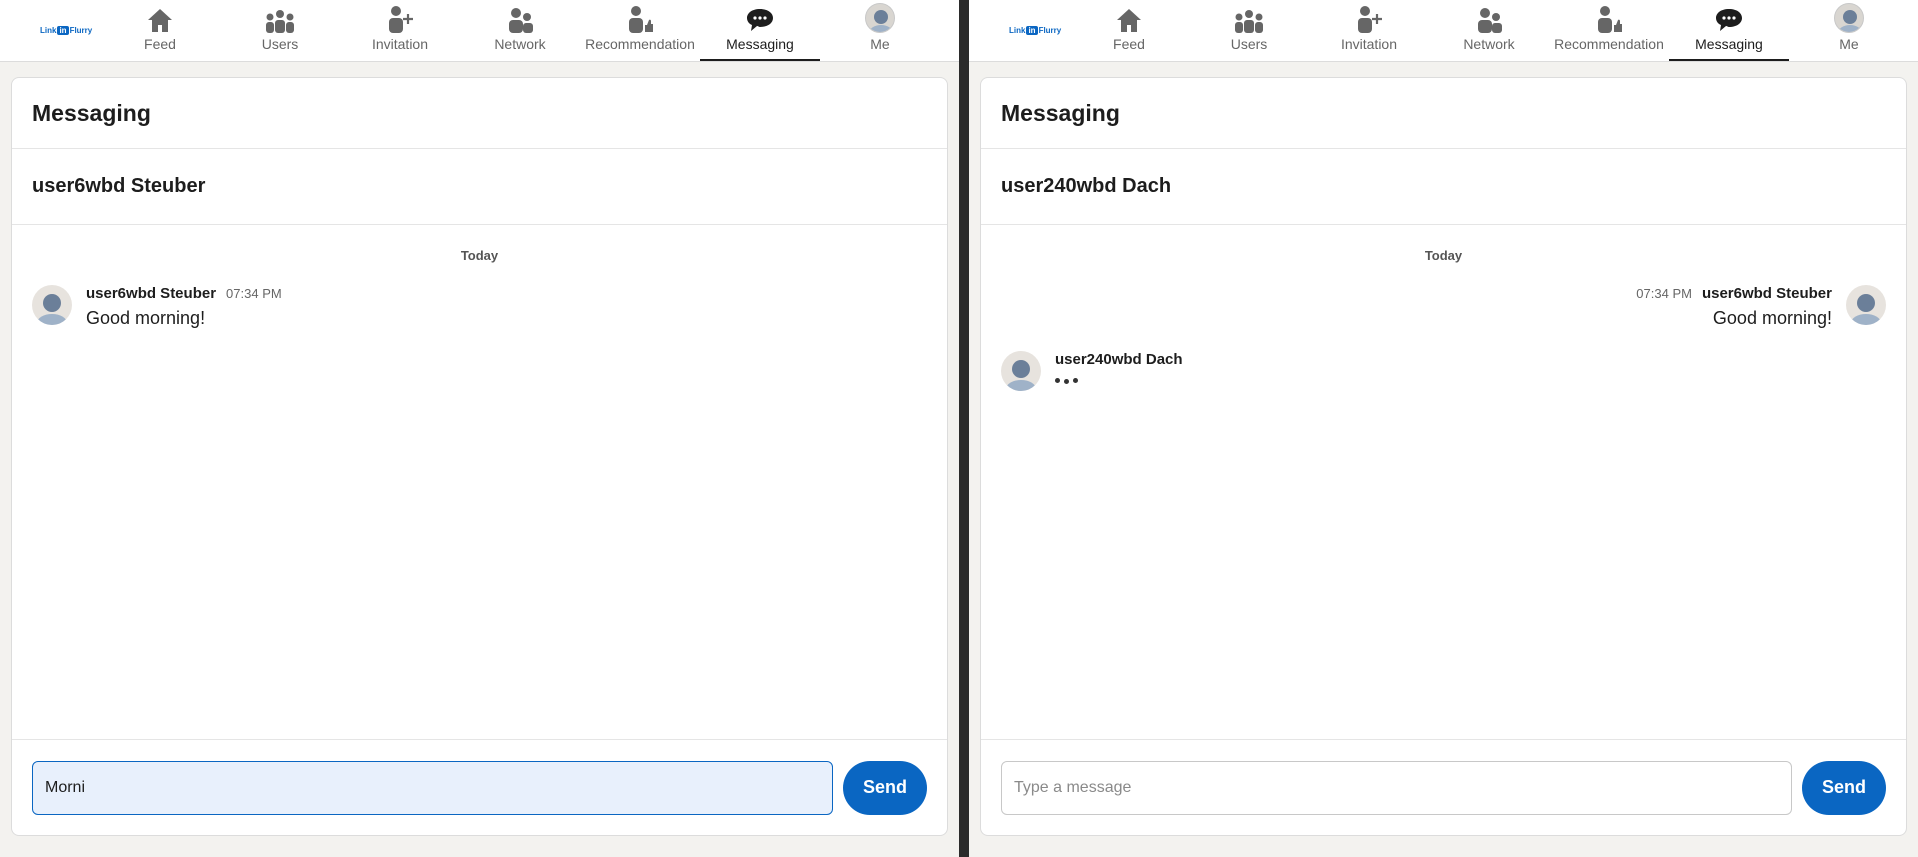 The width and height of the screenshot is (1918, 857). I want to click on message-item-typing: user240wbd Dach, so click(1443, 371).